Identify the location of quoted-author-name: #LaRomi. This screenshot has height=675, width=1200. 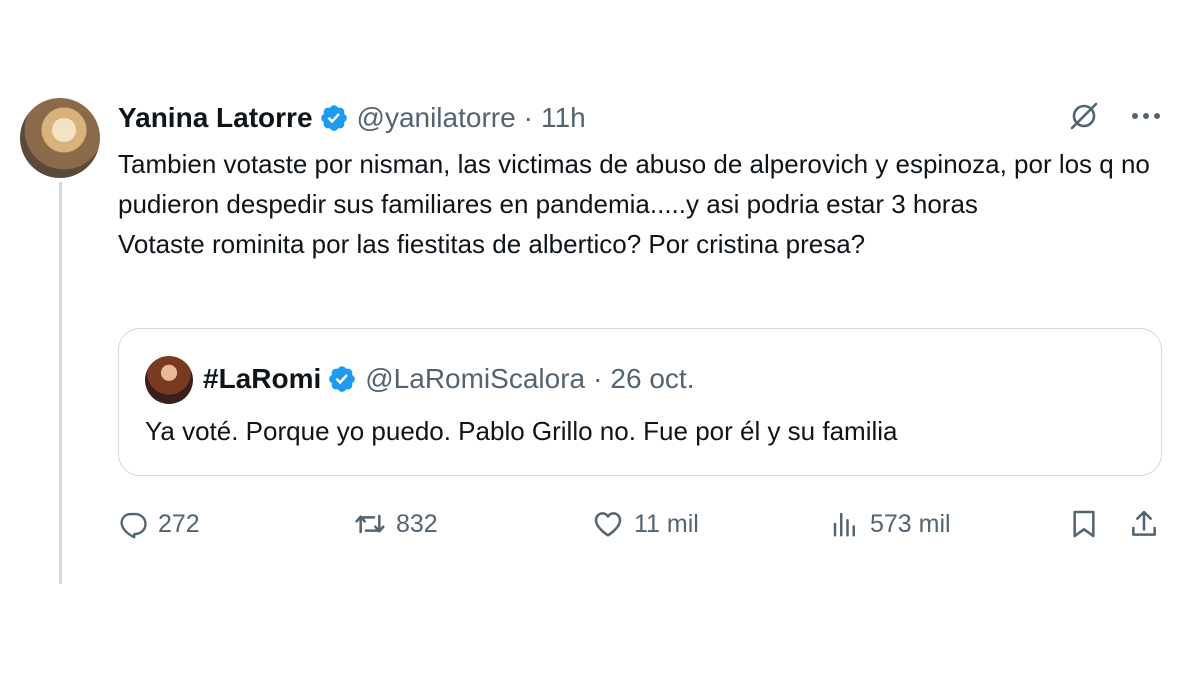
(262, 379).